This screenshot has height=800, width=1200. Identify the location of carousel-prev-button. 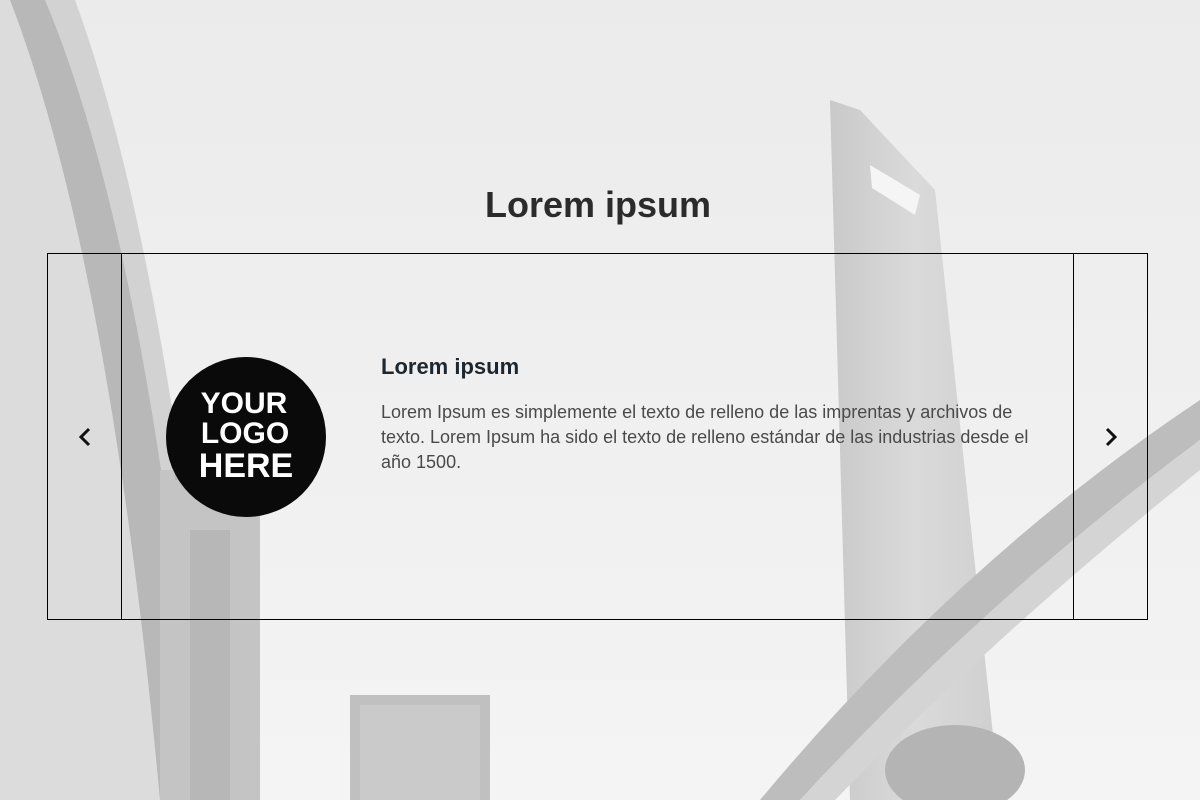
(85, 436).